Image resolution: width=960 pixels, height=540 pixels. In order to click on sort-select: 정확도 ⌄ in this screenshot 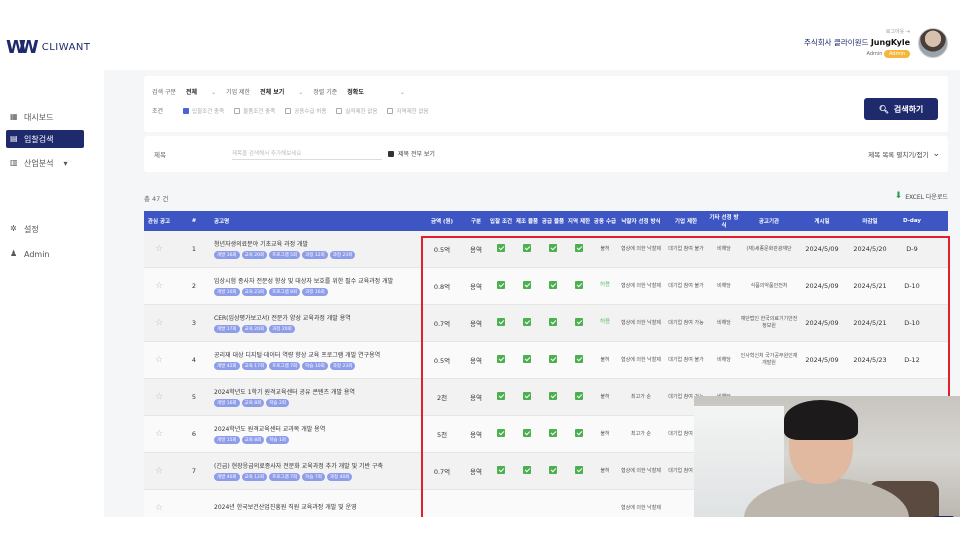, I will do `click(376, 91)`.